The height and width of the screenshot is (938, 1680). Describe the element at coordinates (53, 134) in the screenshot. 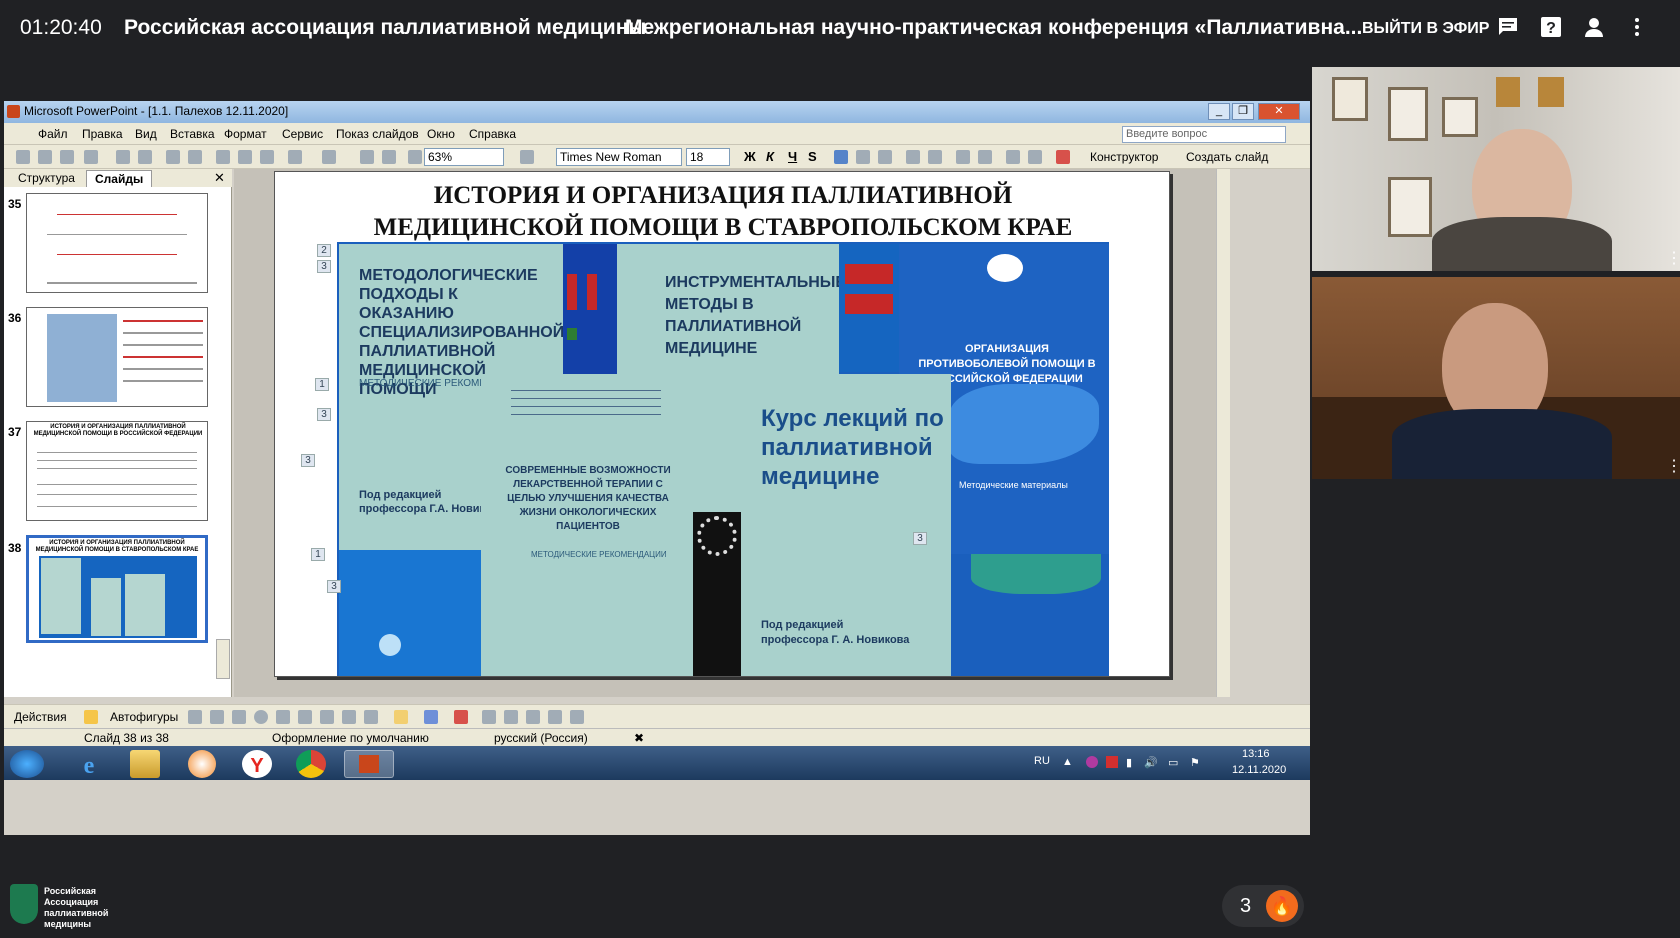

I see `menu-file: Файл` at that location.